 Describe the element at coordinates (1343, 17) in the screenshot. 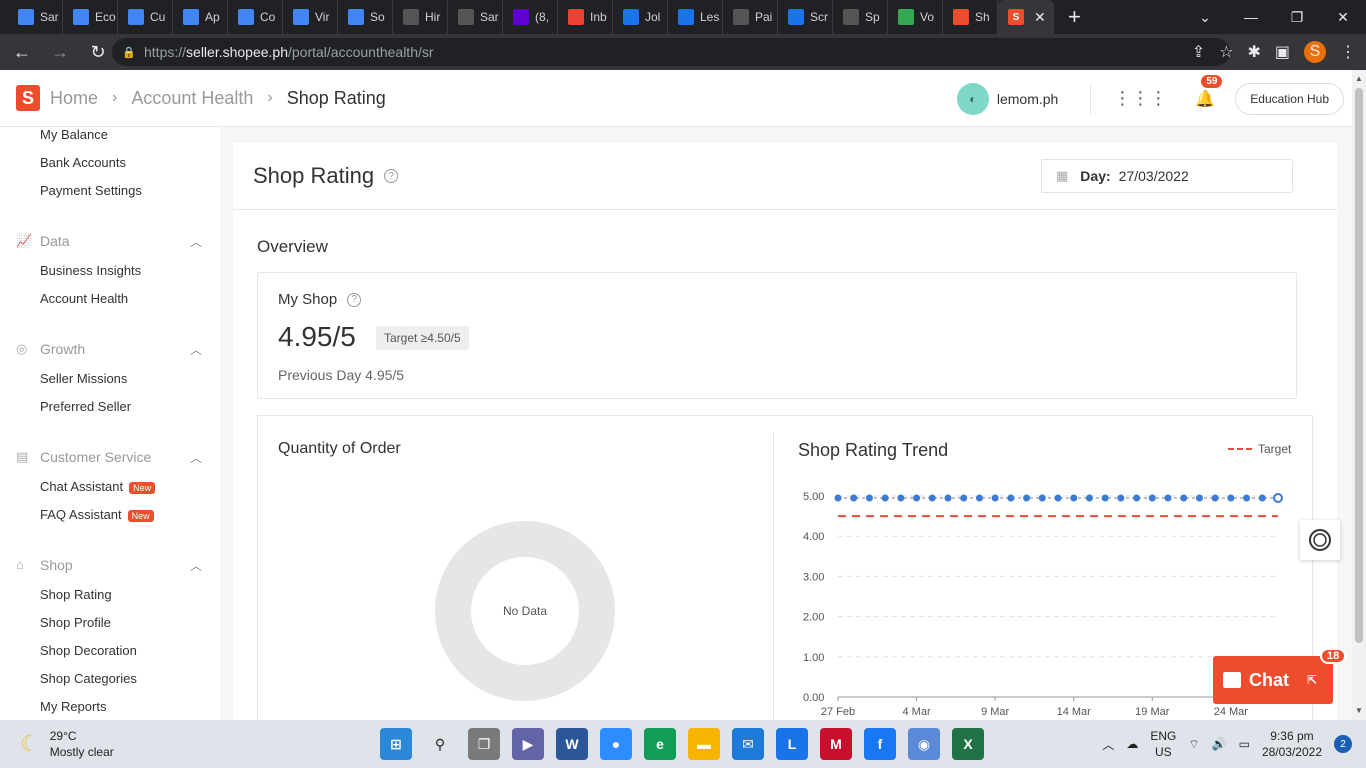

I see `close-window-icon: ✕` at that location.